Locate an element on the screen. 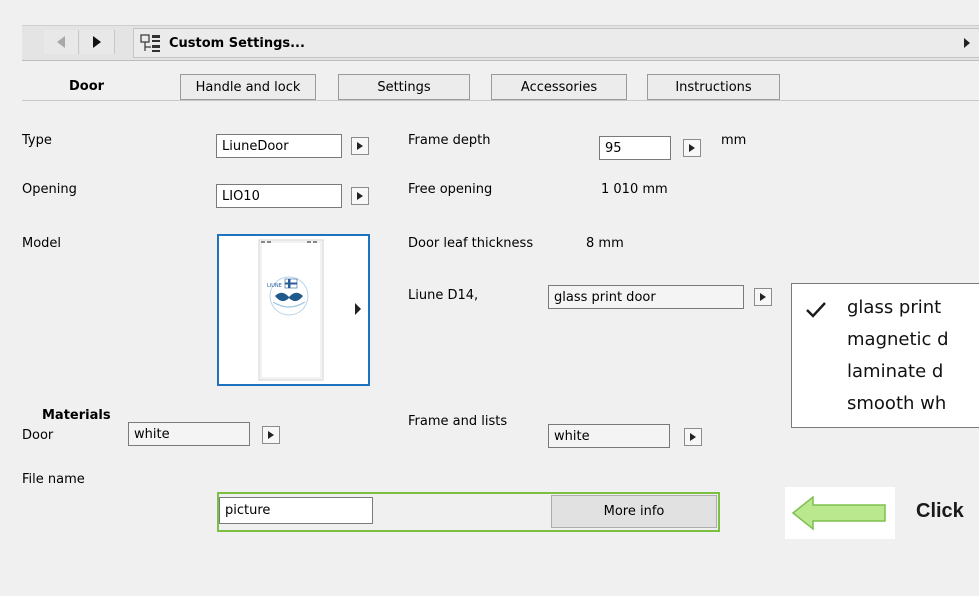 The width and height of the screenshot is (979, 596). dropdown-option: smooth wh is located at coordinates (896, 403).